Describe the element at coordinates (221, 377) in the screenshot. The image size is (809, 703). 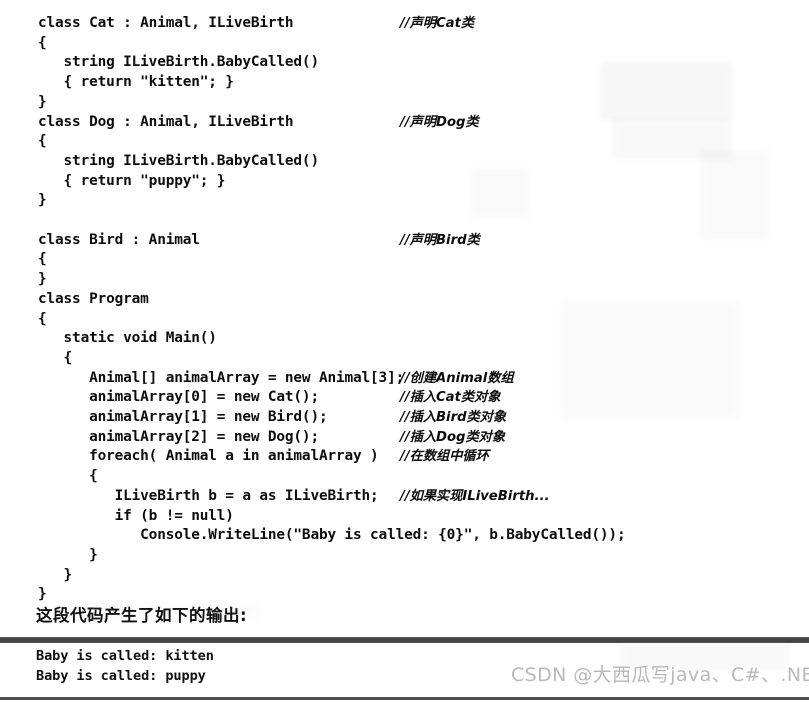
I see `code-line-text: Animal[] animalArray = new Animal[3];` at that location.